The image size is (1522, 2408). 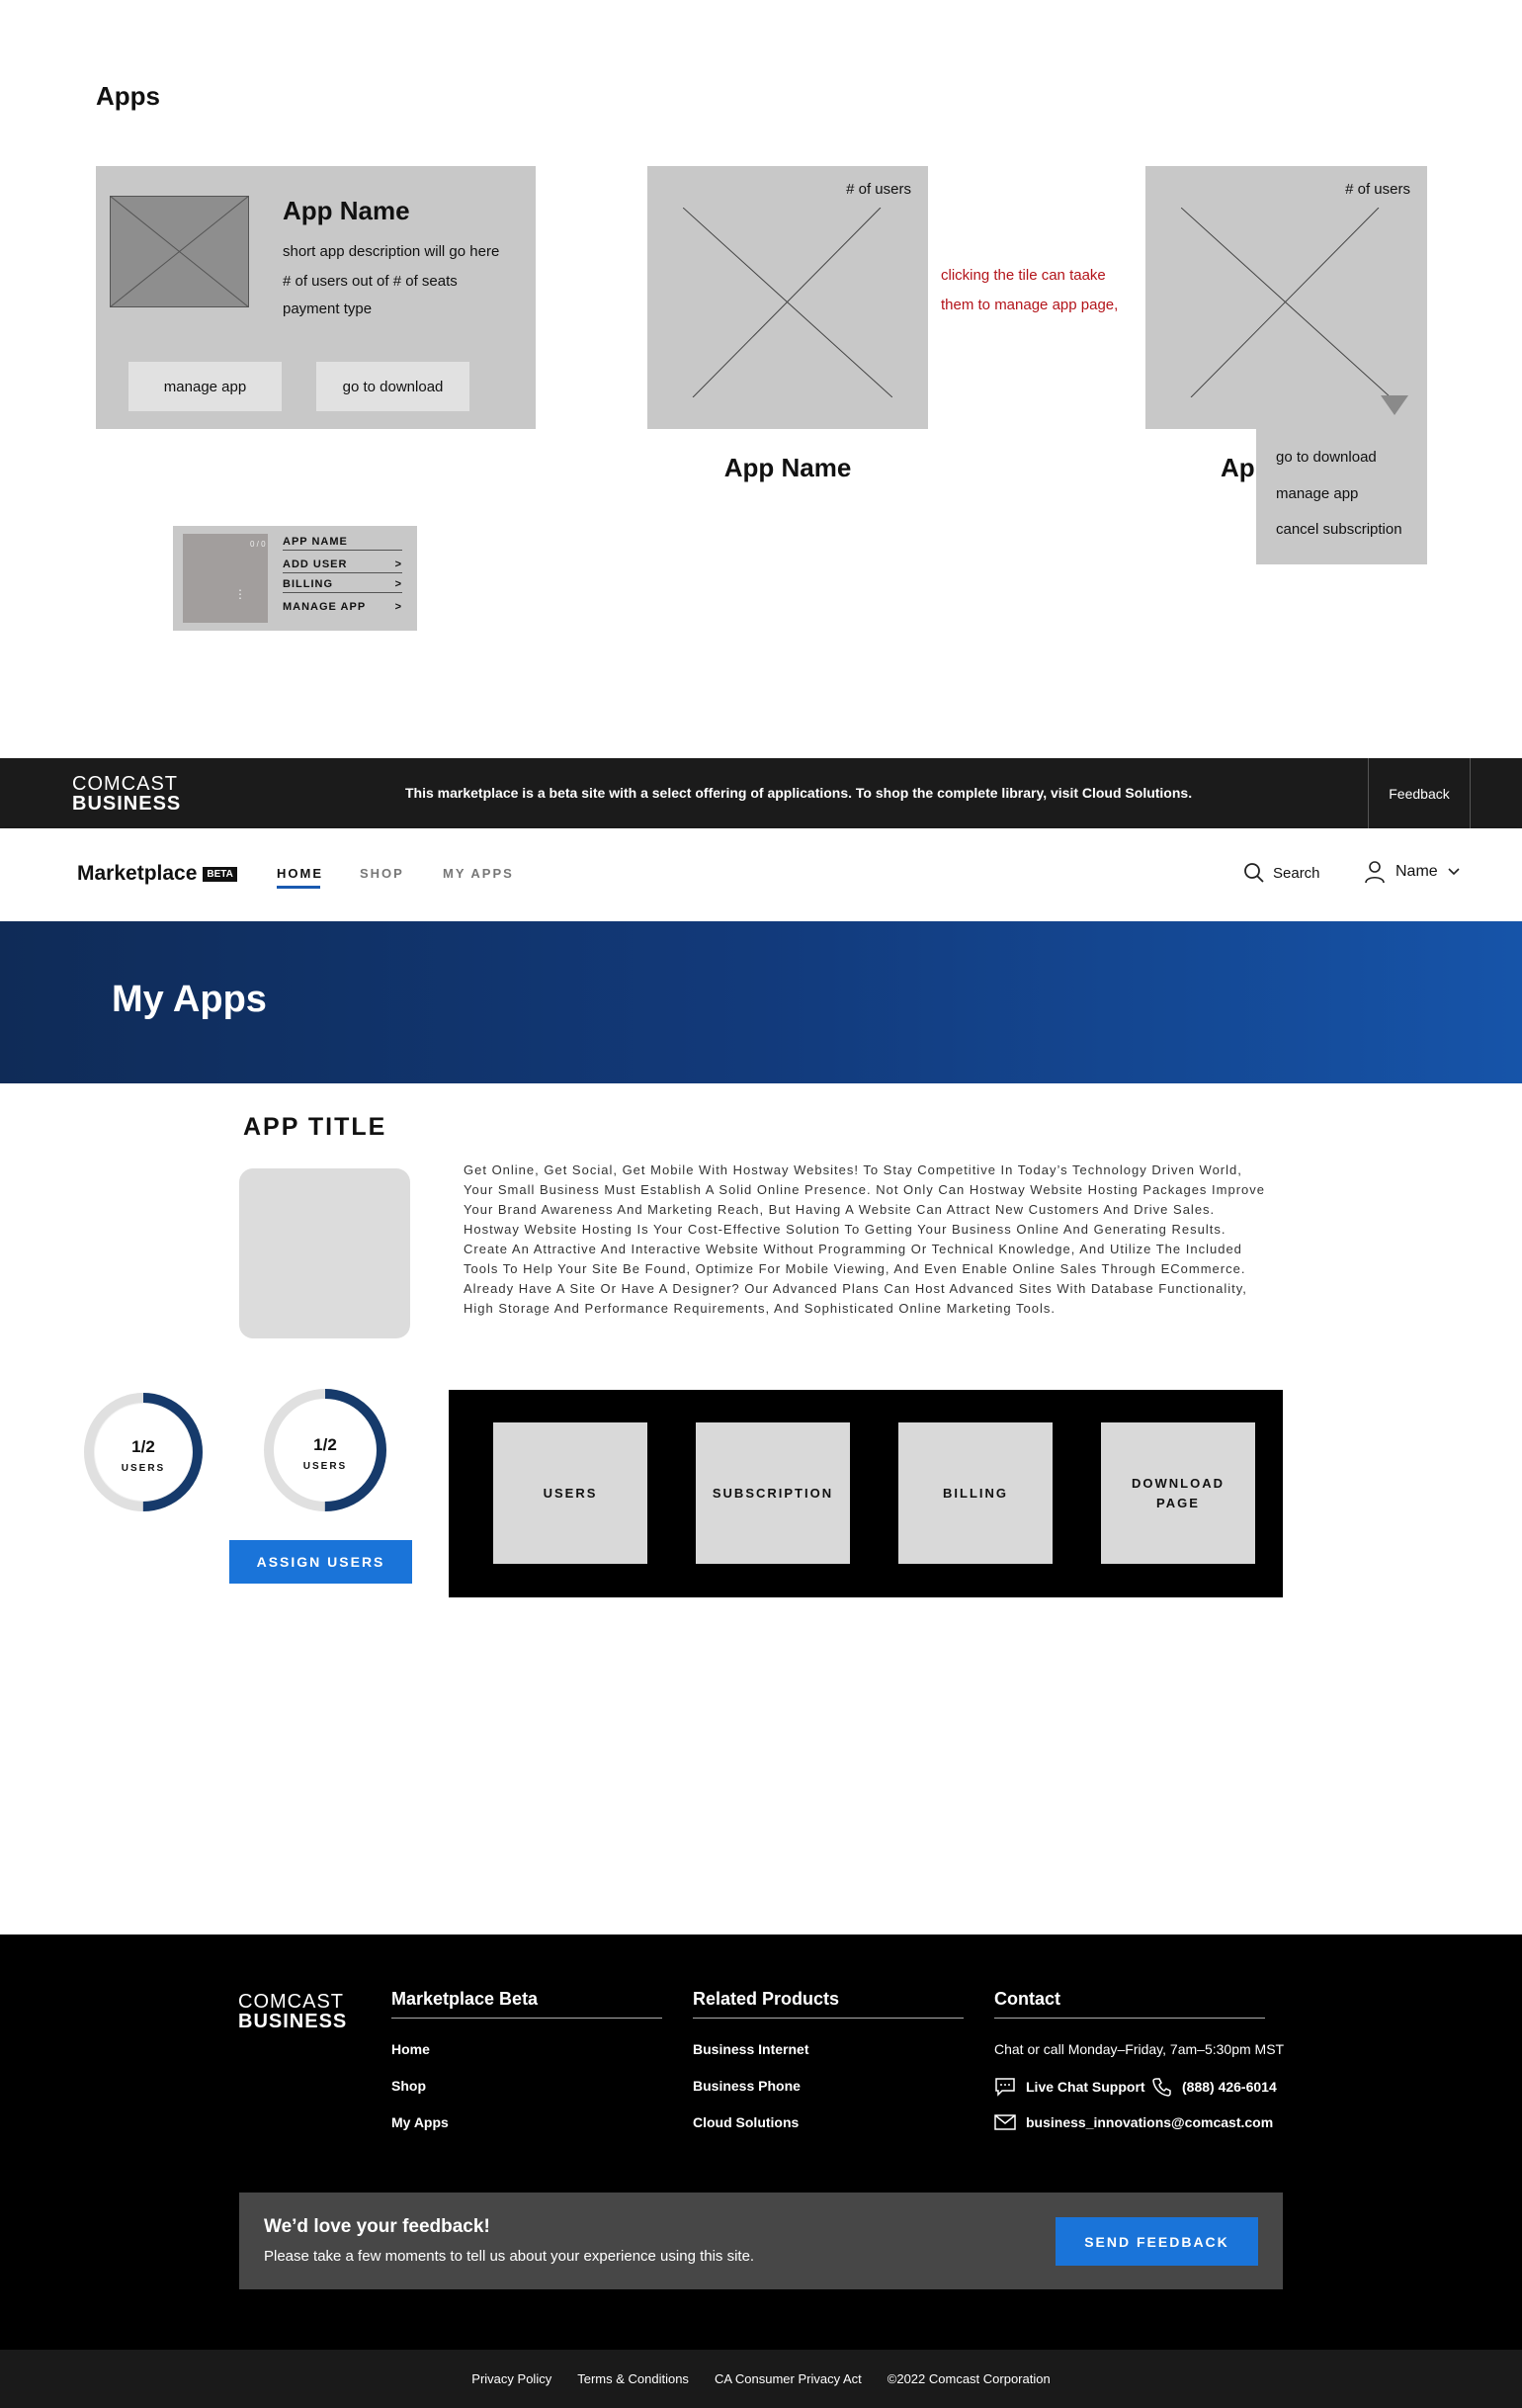 I want to click on feedback-button: Feedback, so click(x=1419, y=793).